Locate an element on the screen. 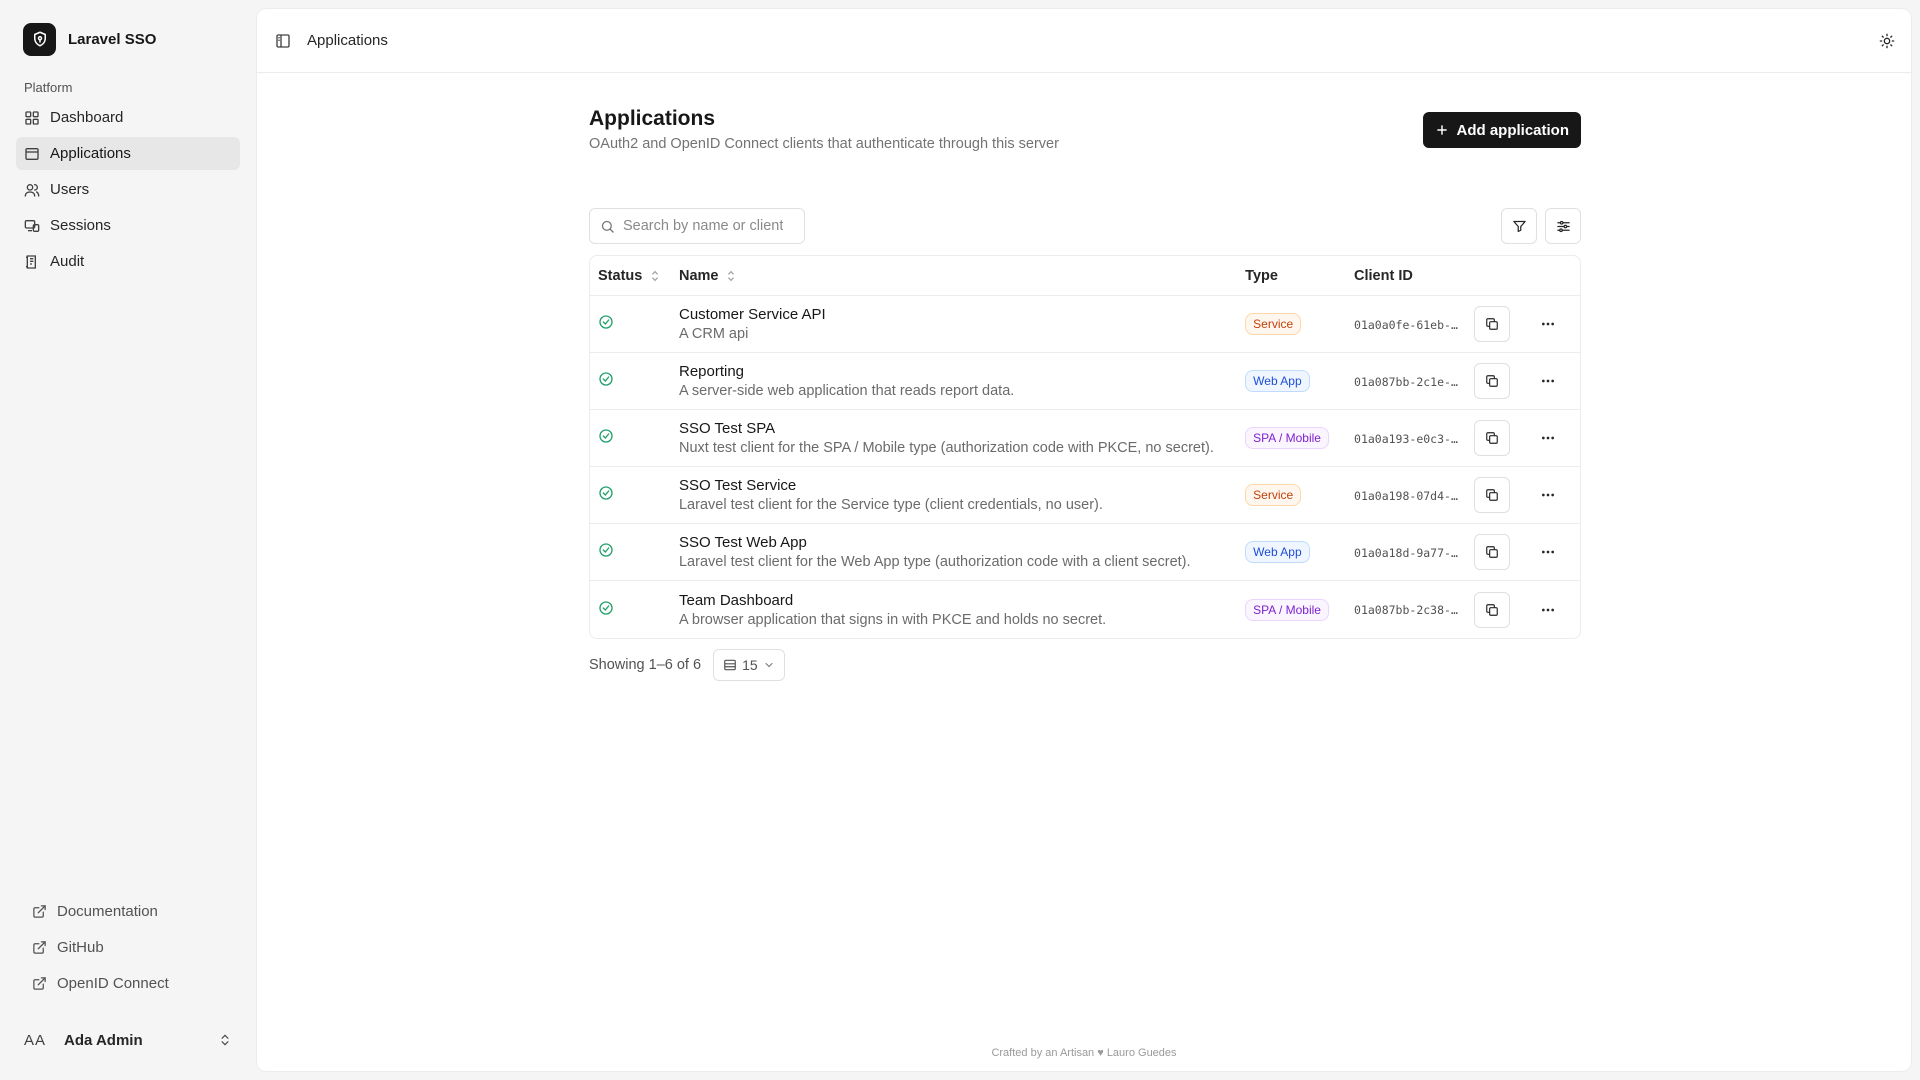  filter-button is located at coordinates (1519, 226).